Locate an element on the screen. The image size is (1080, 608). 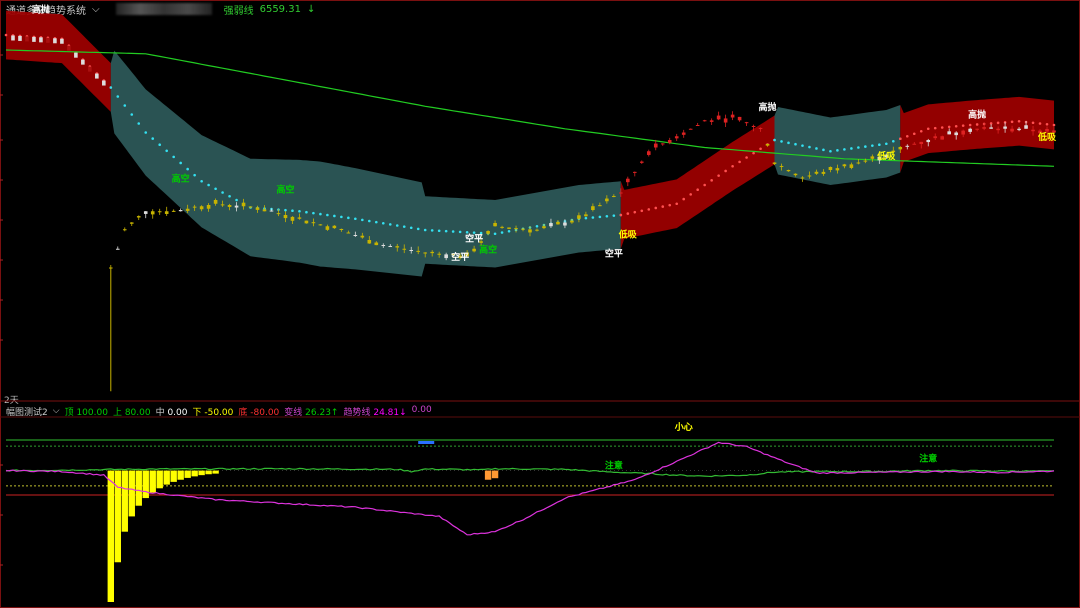
signal-label: 低吸 is located at coordinates (886, 156).